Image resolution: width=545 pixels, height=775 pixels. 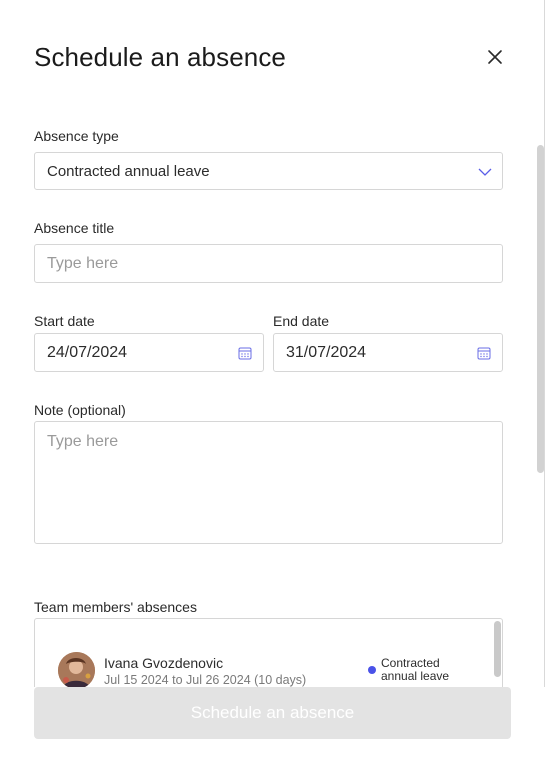 I want to click on start-date-value: 24/07/2024, so click(x=87, y=352).